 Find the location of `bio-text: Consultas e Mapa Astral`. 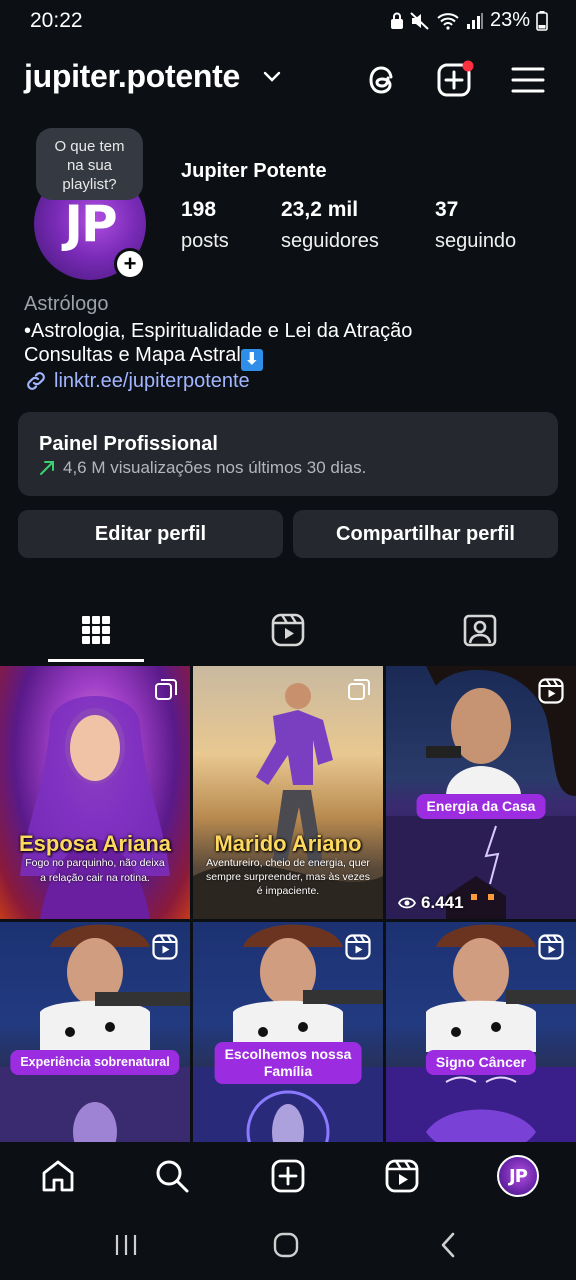

bio-text: Consultas e Mapa Astral is located at coordinates (132, 355).